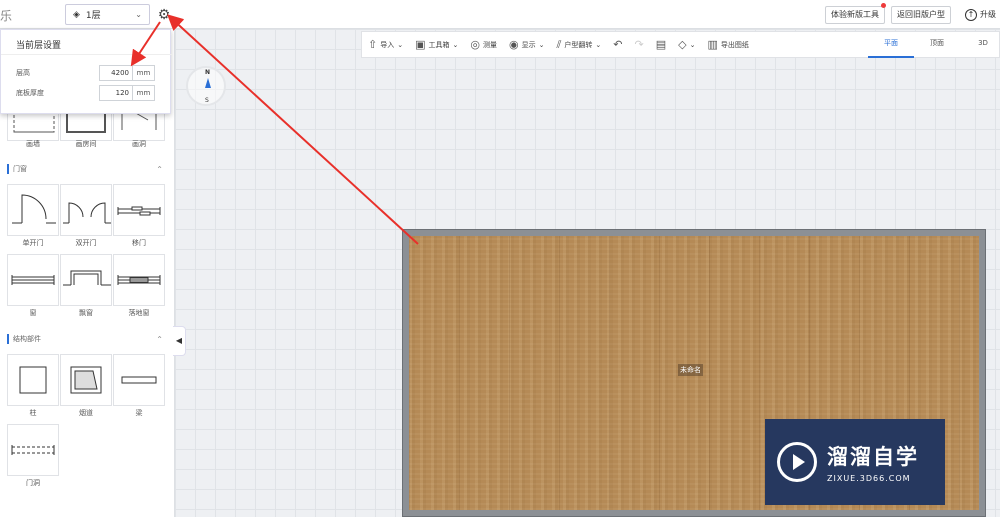 This screenshot has height=517, width=1000. Describe the element at coordinates (86, 144) in the screenshot. I see `draw-room-label: 画房间` at that location.